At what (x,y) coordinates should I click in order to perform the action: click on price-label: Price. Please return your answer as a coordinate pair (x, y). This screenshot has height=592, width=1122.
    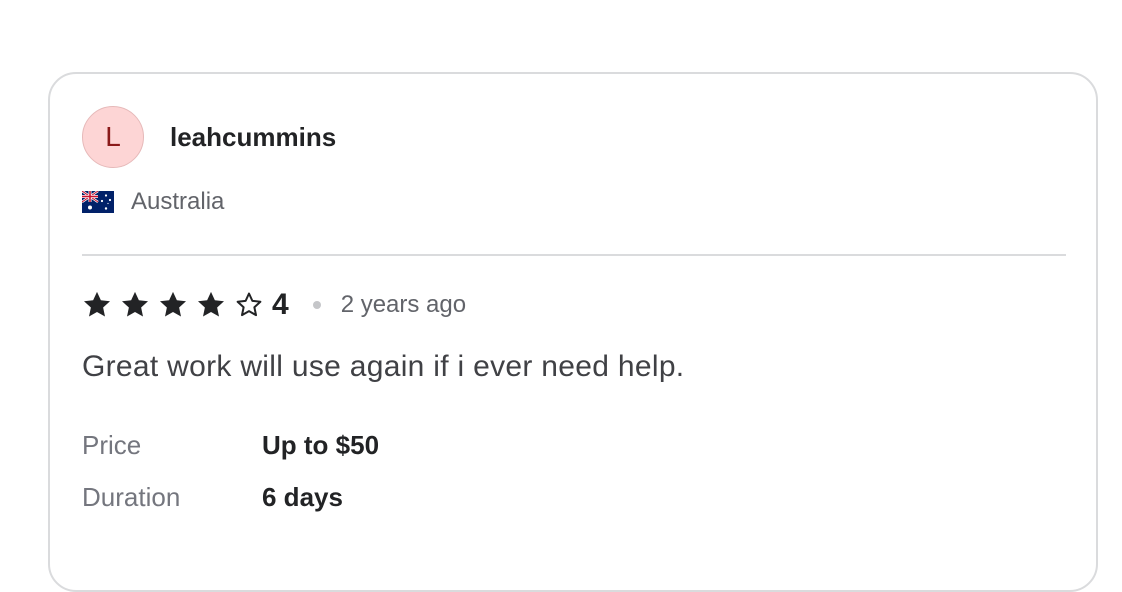
    Looking at the image, I should click on (112, 445).